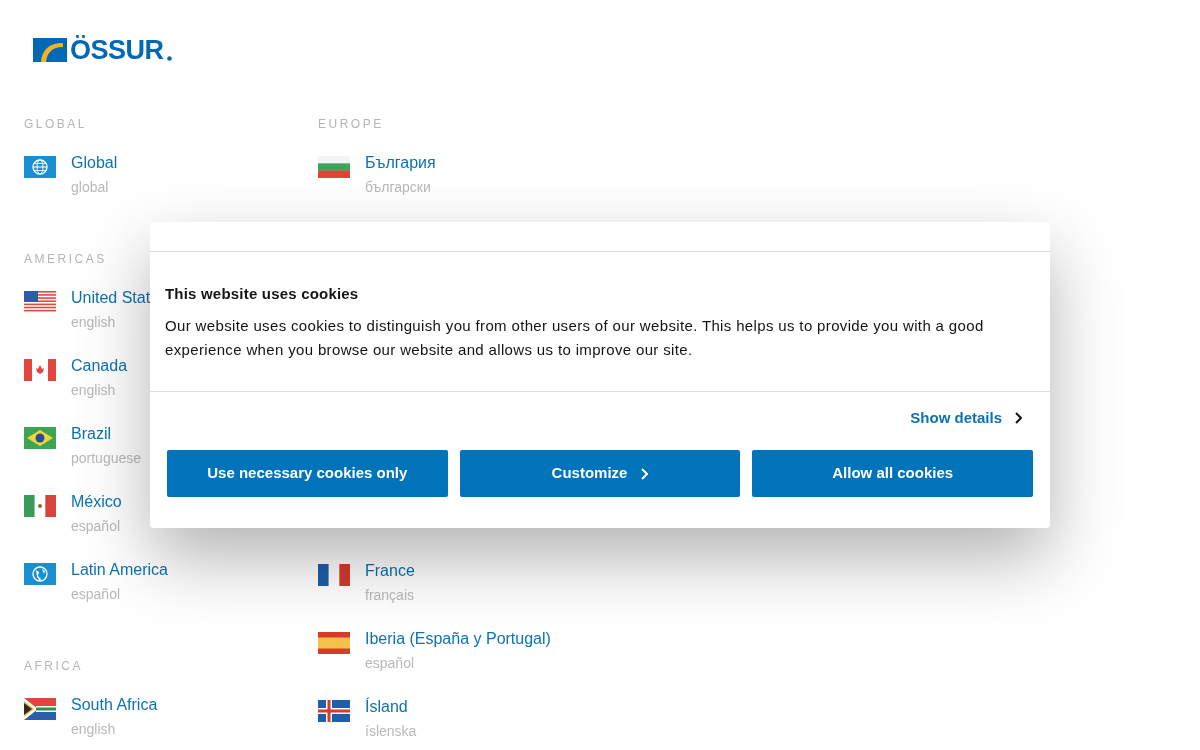 The width and height of the screenshot is (1200, 750). Describe the element at coordinates (600, 473) in the screenshot. I see `consent-button: Customize` at that location.